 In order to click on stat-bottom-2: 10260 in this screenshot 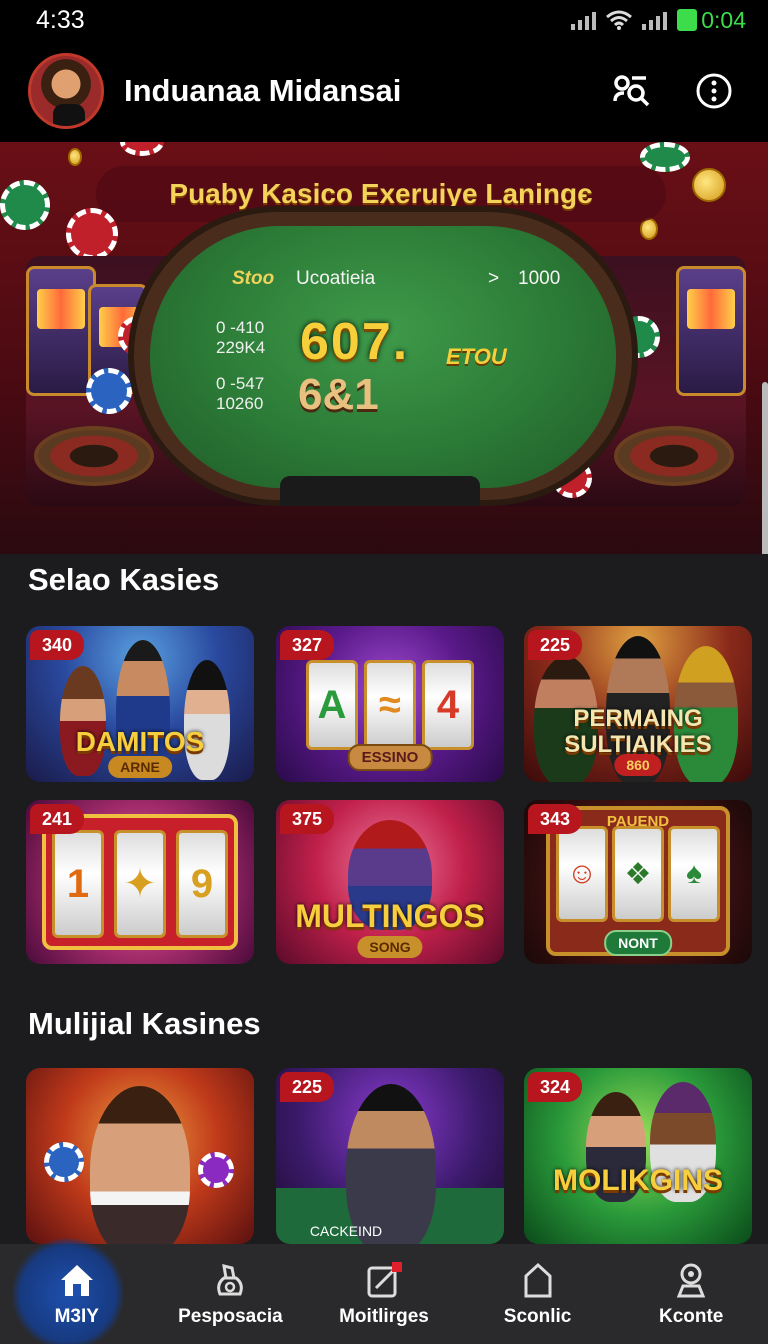, I will do `click(240, 403)`.